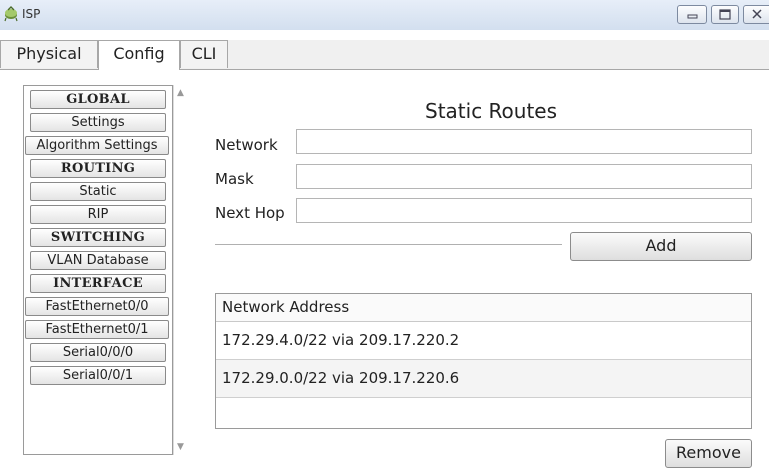 The height and width of the screenshot is (468, 769). Describe the element at coordinates (180, 93) in the screenshot. I see `scroll-up-icon: ▲` at that location.